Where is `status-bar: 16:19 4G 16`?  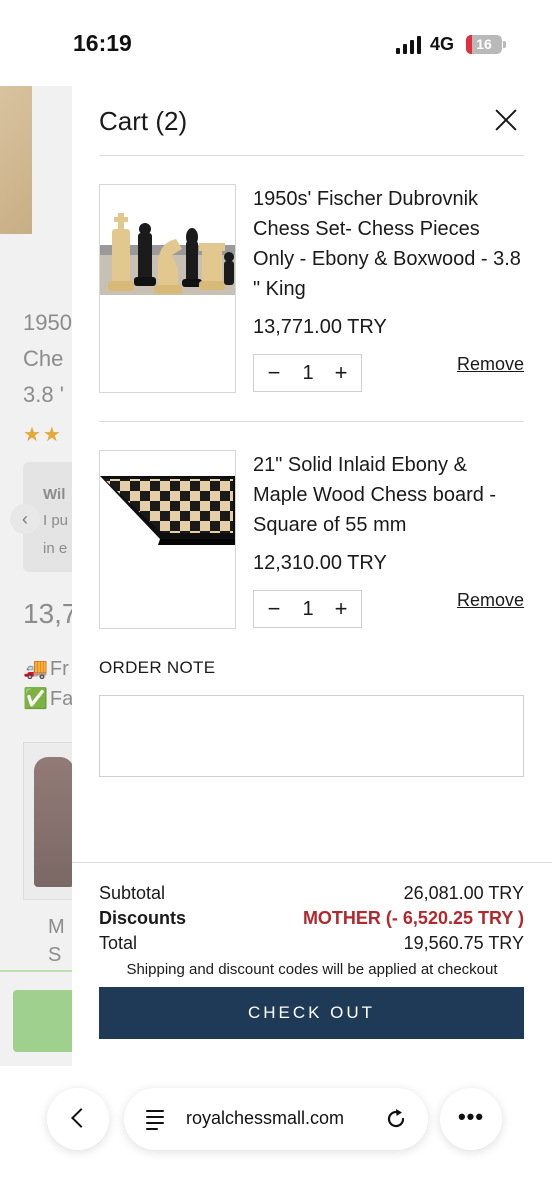 status-bar: 16:19 4G 16 is located at coordinates (276, 43).